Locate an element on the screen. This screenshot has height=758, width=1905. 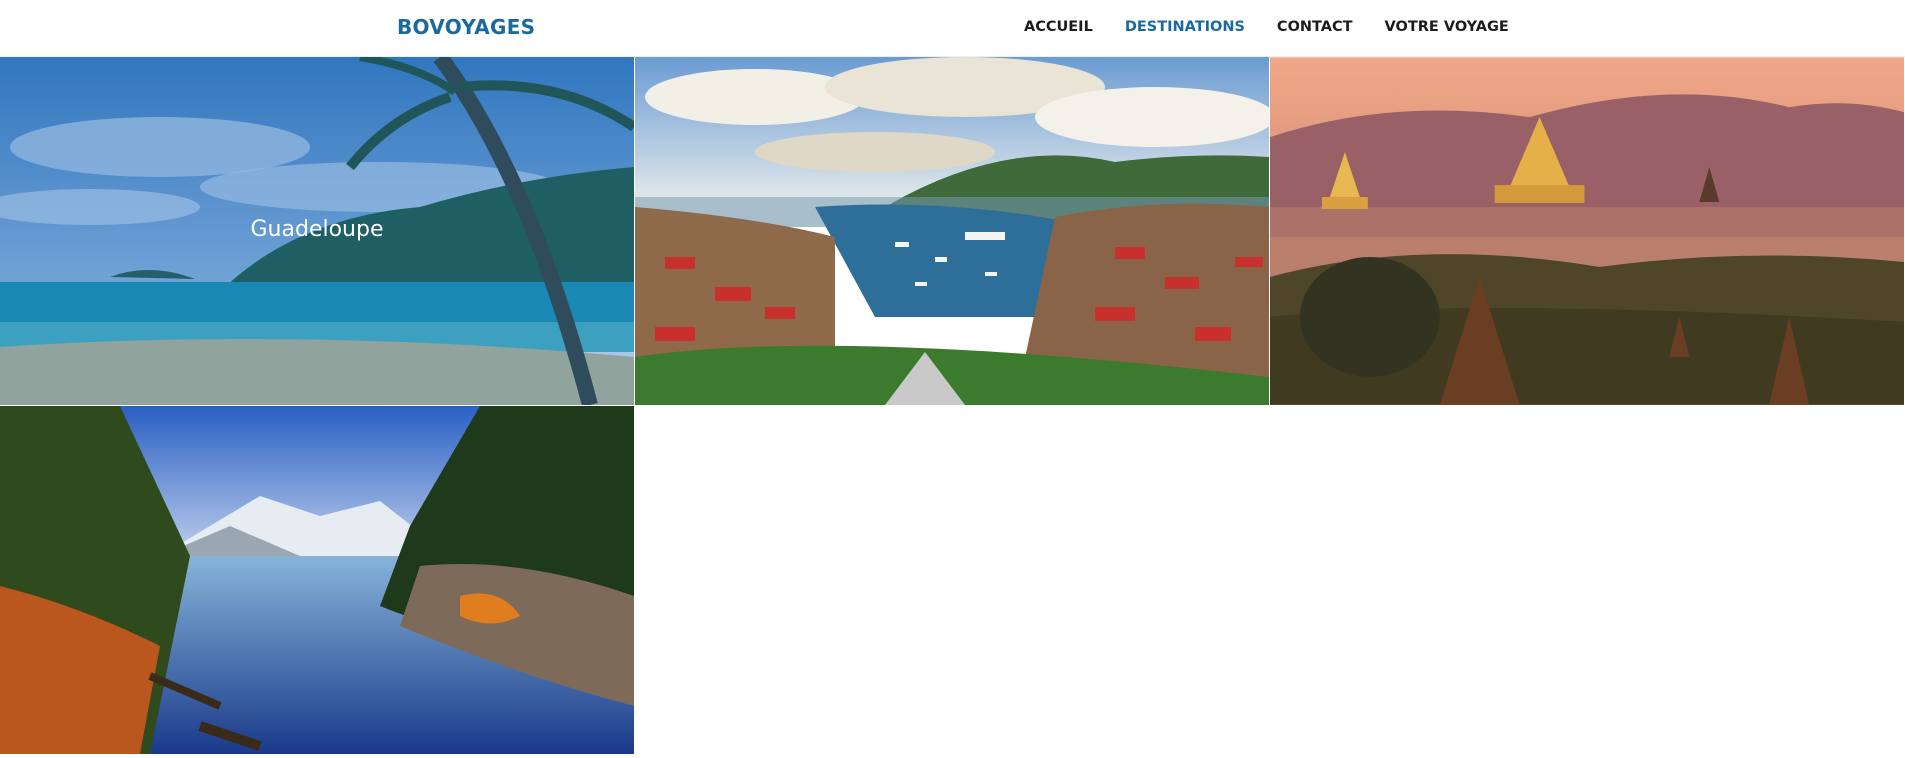
nav-accueil: ACCUEIL is located at coordinates (1058, 27).